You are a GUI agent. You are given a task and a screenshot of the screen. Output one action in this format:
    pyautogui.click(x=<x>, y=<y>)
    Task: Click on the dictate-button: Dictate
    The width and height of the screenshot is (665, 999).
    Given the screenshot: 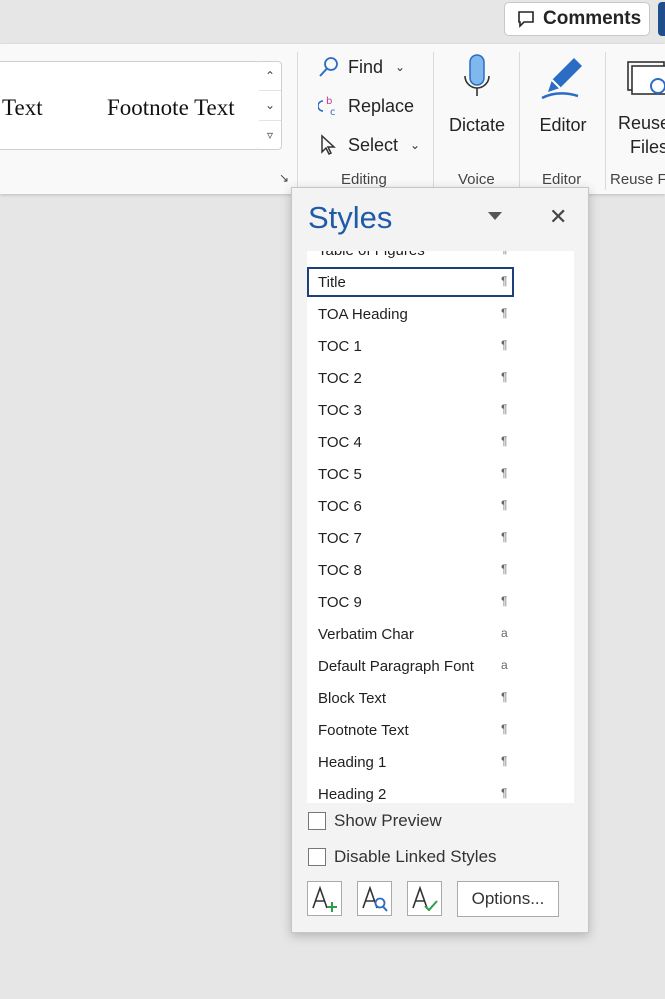 What is the action you would take?
    pyautogui.click(x=477, y=94)
    